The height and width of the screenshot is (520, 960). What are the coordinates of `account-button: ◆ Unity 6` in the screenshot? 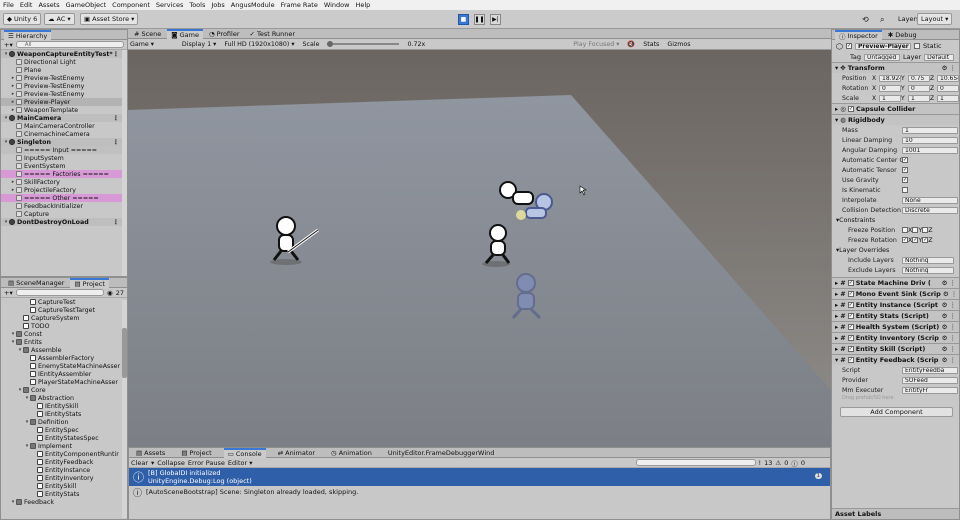 It's located at (22, 19).